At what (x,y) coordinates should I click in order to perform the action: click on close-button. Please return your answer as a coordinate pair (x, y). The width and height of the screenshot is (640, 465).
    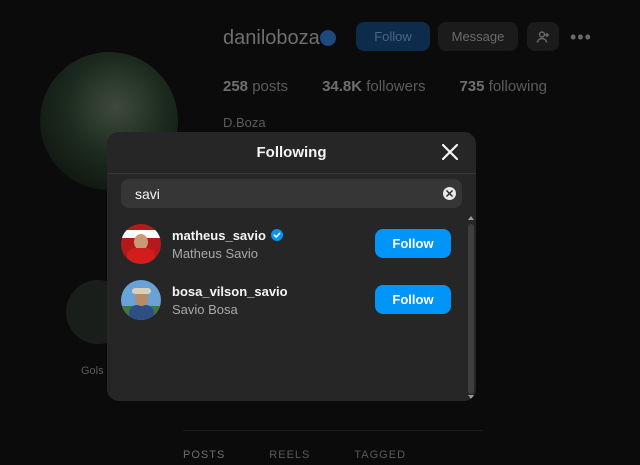
    Looking at the image, I should click on (450, 152).